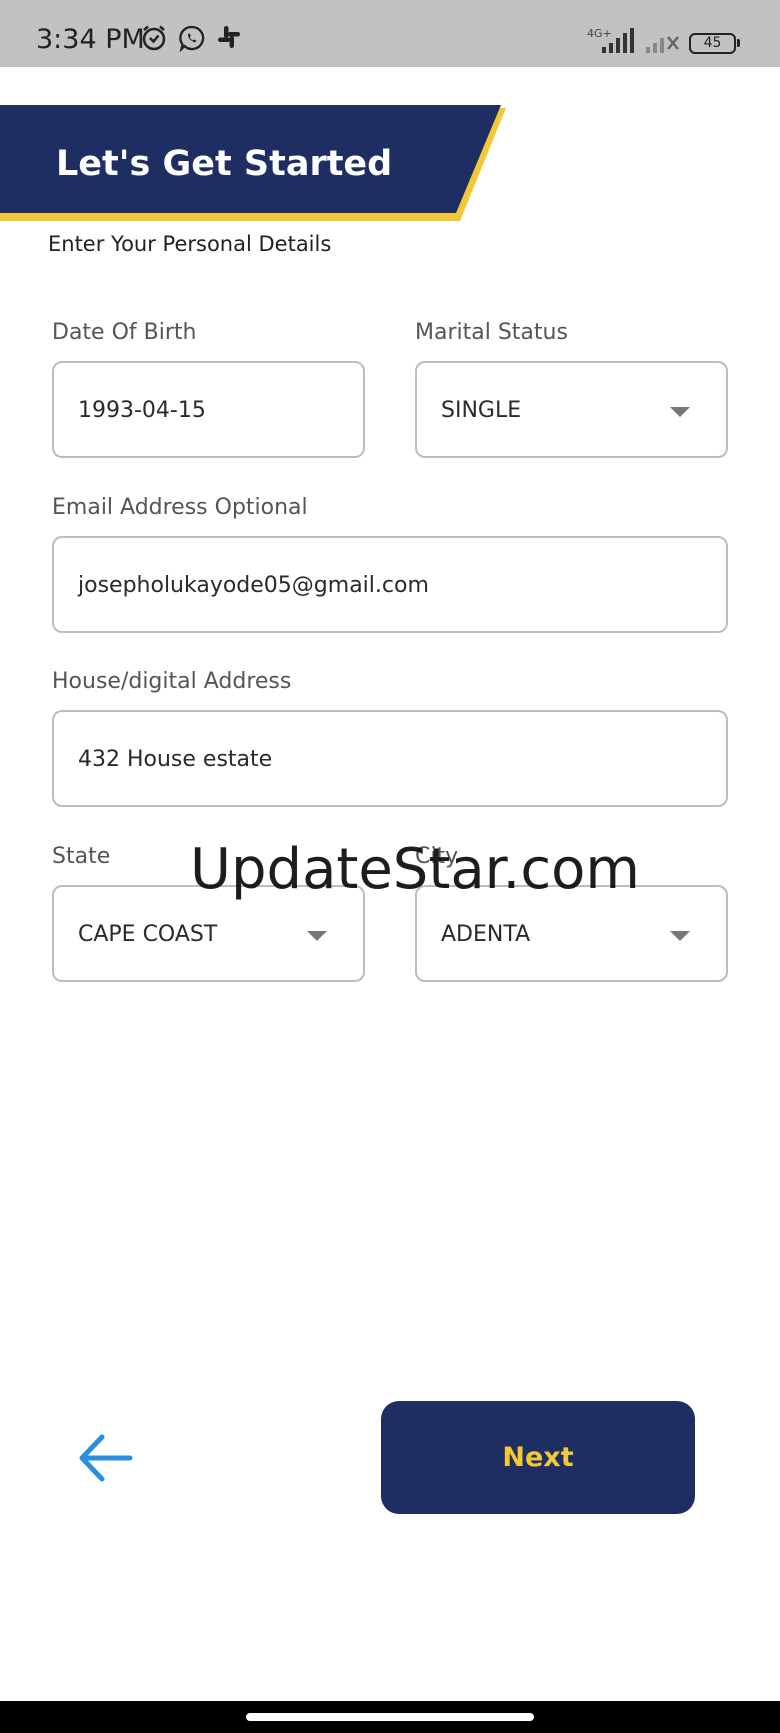 Image resolution: width=780 pixels, height=1733 pixels. Describe the element at coordinates (486, 934) in the screenshot. I see `city-value: ADENTA` at that location.